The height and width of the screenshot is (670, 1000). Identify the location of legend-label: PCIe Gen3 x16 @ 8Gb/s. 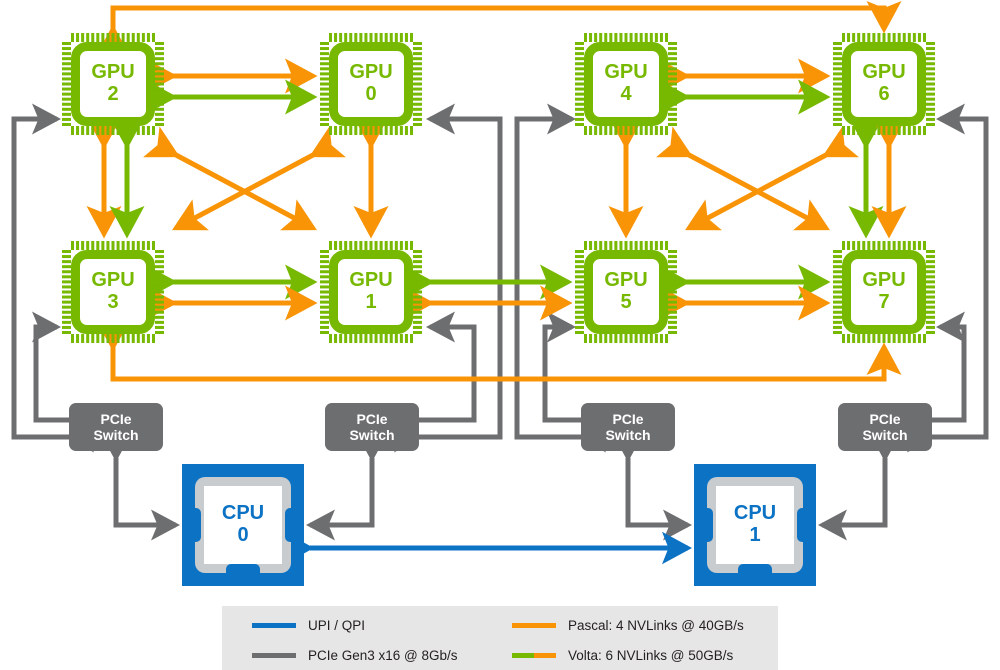
(383, 655).